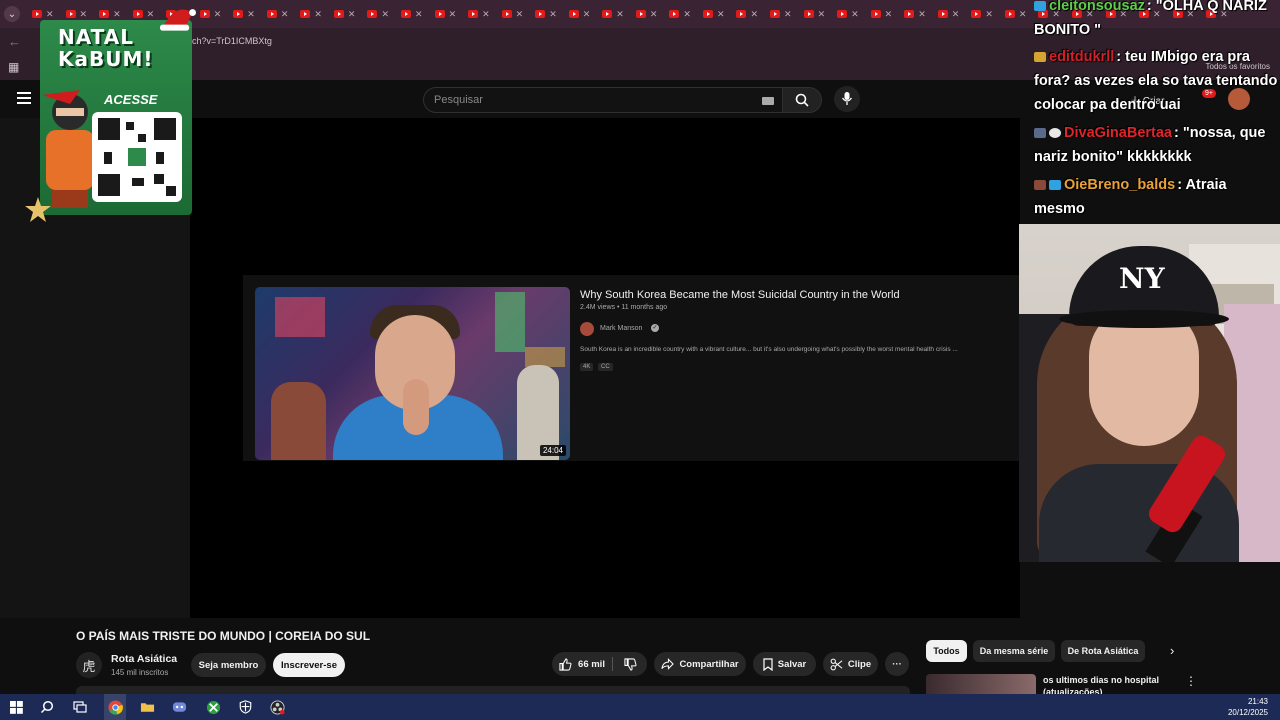 The height and width of the screenshot is (720, 1280). Describe the element at coordinates (147, 707) in the screenshot. I see `file-explorer-icon` at that location.